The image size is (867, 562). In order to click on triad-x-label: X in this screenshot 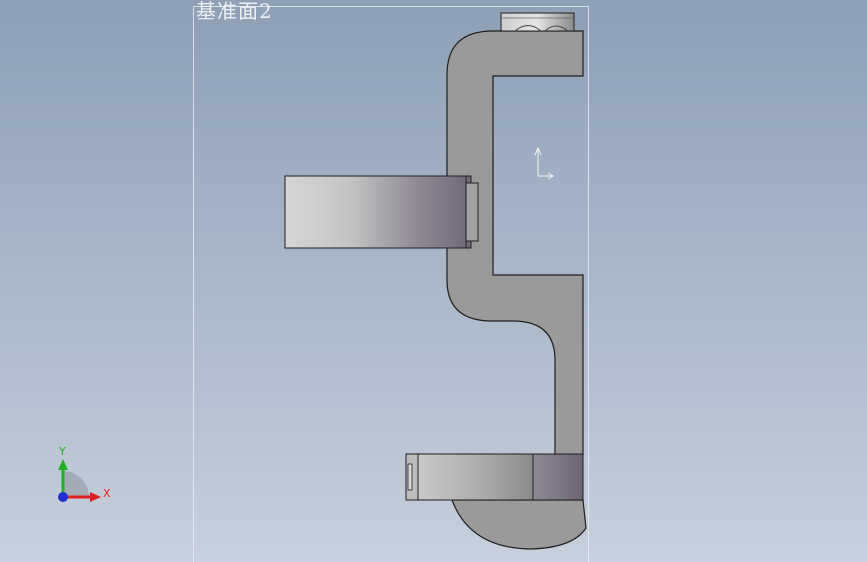, I will do `click(107, 493)`.